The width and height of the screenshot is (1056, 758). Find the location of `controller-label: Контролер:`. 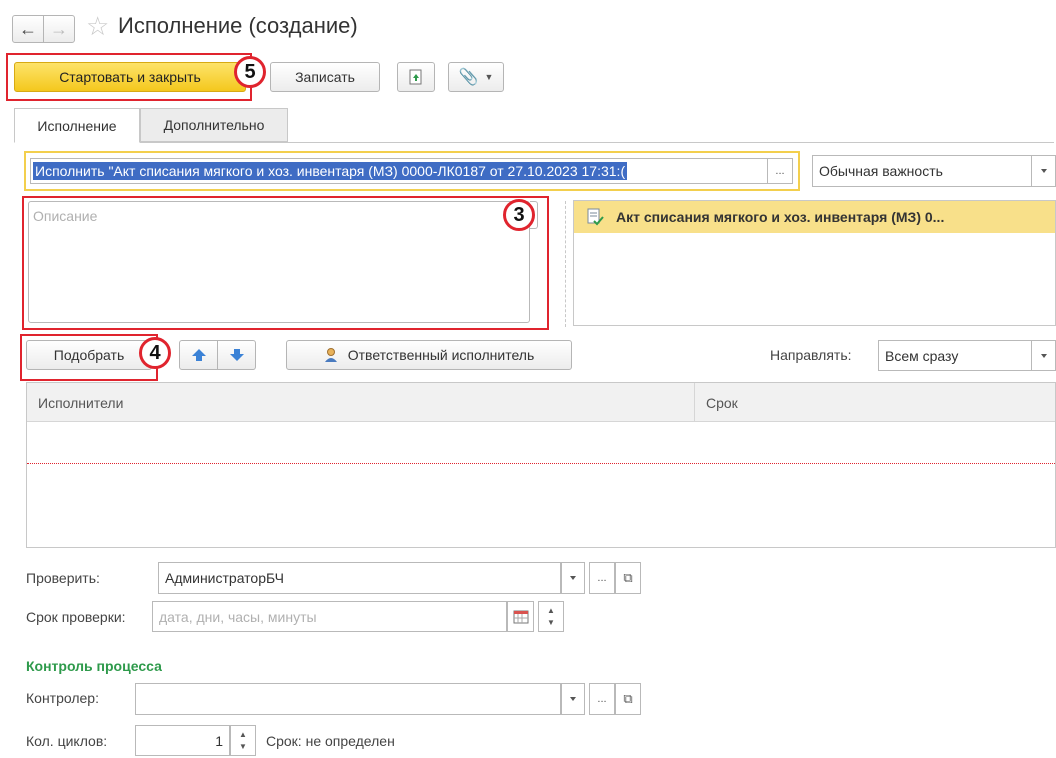

controller-label: Контролер: is located at coordinates (62, 698).